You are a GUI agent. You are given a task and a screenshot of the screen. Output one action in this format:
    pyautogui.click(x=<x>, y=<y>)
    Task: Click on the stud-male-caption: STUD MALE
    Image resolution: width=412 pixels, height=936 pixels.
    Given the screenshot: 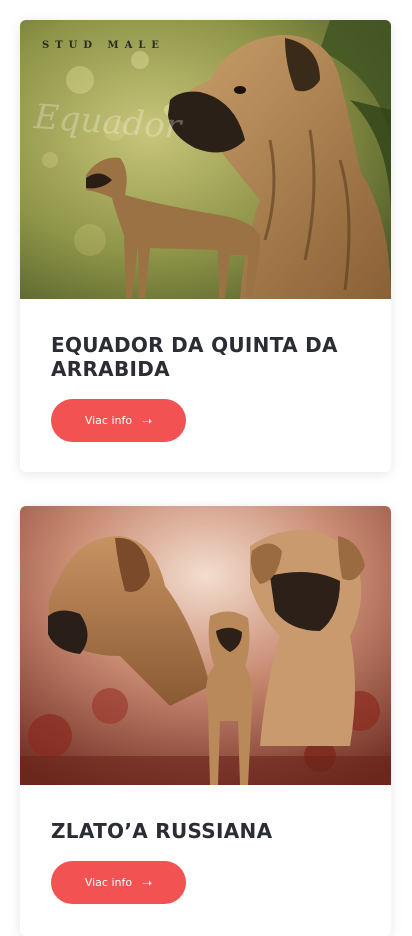 What is the action you would take?
    pyautogui.click(x=104, y=45)
    